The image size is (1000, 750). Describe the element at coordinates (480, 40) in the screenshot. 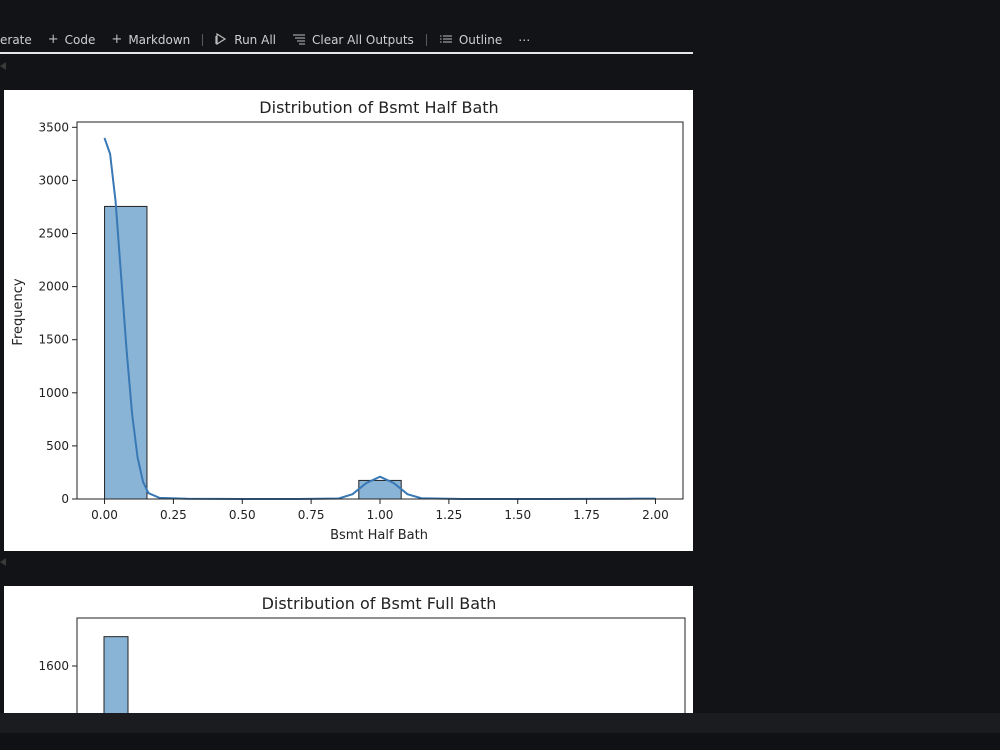

I see `outline-label: Outline` at that location.